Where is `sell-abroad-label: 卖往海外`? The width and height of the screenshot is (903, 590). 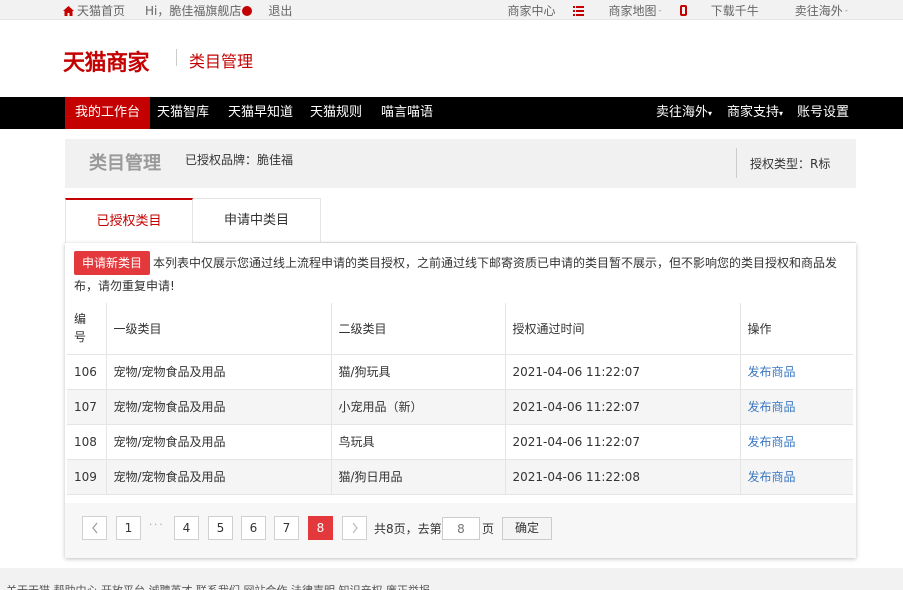 sell-abroad-label: 卖往海外 is located at coordinates (818, 11).